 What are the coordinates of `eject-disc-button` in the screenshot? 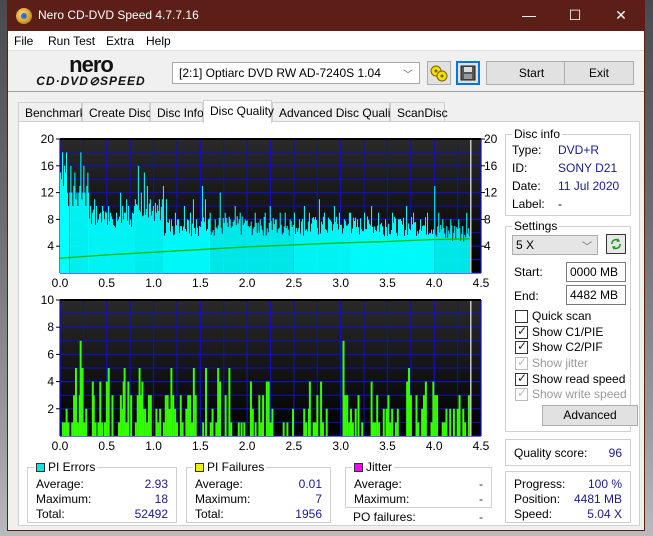 It's located at (439, 73).